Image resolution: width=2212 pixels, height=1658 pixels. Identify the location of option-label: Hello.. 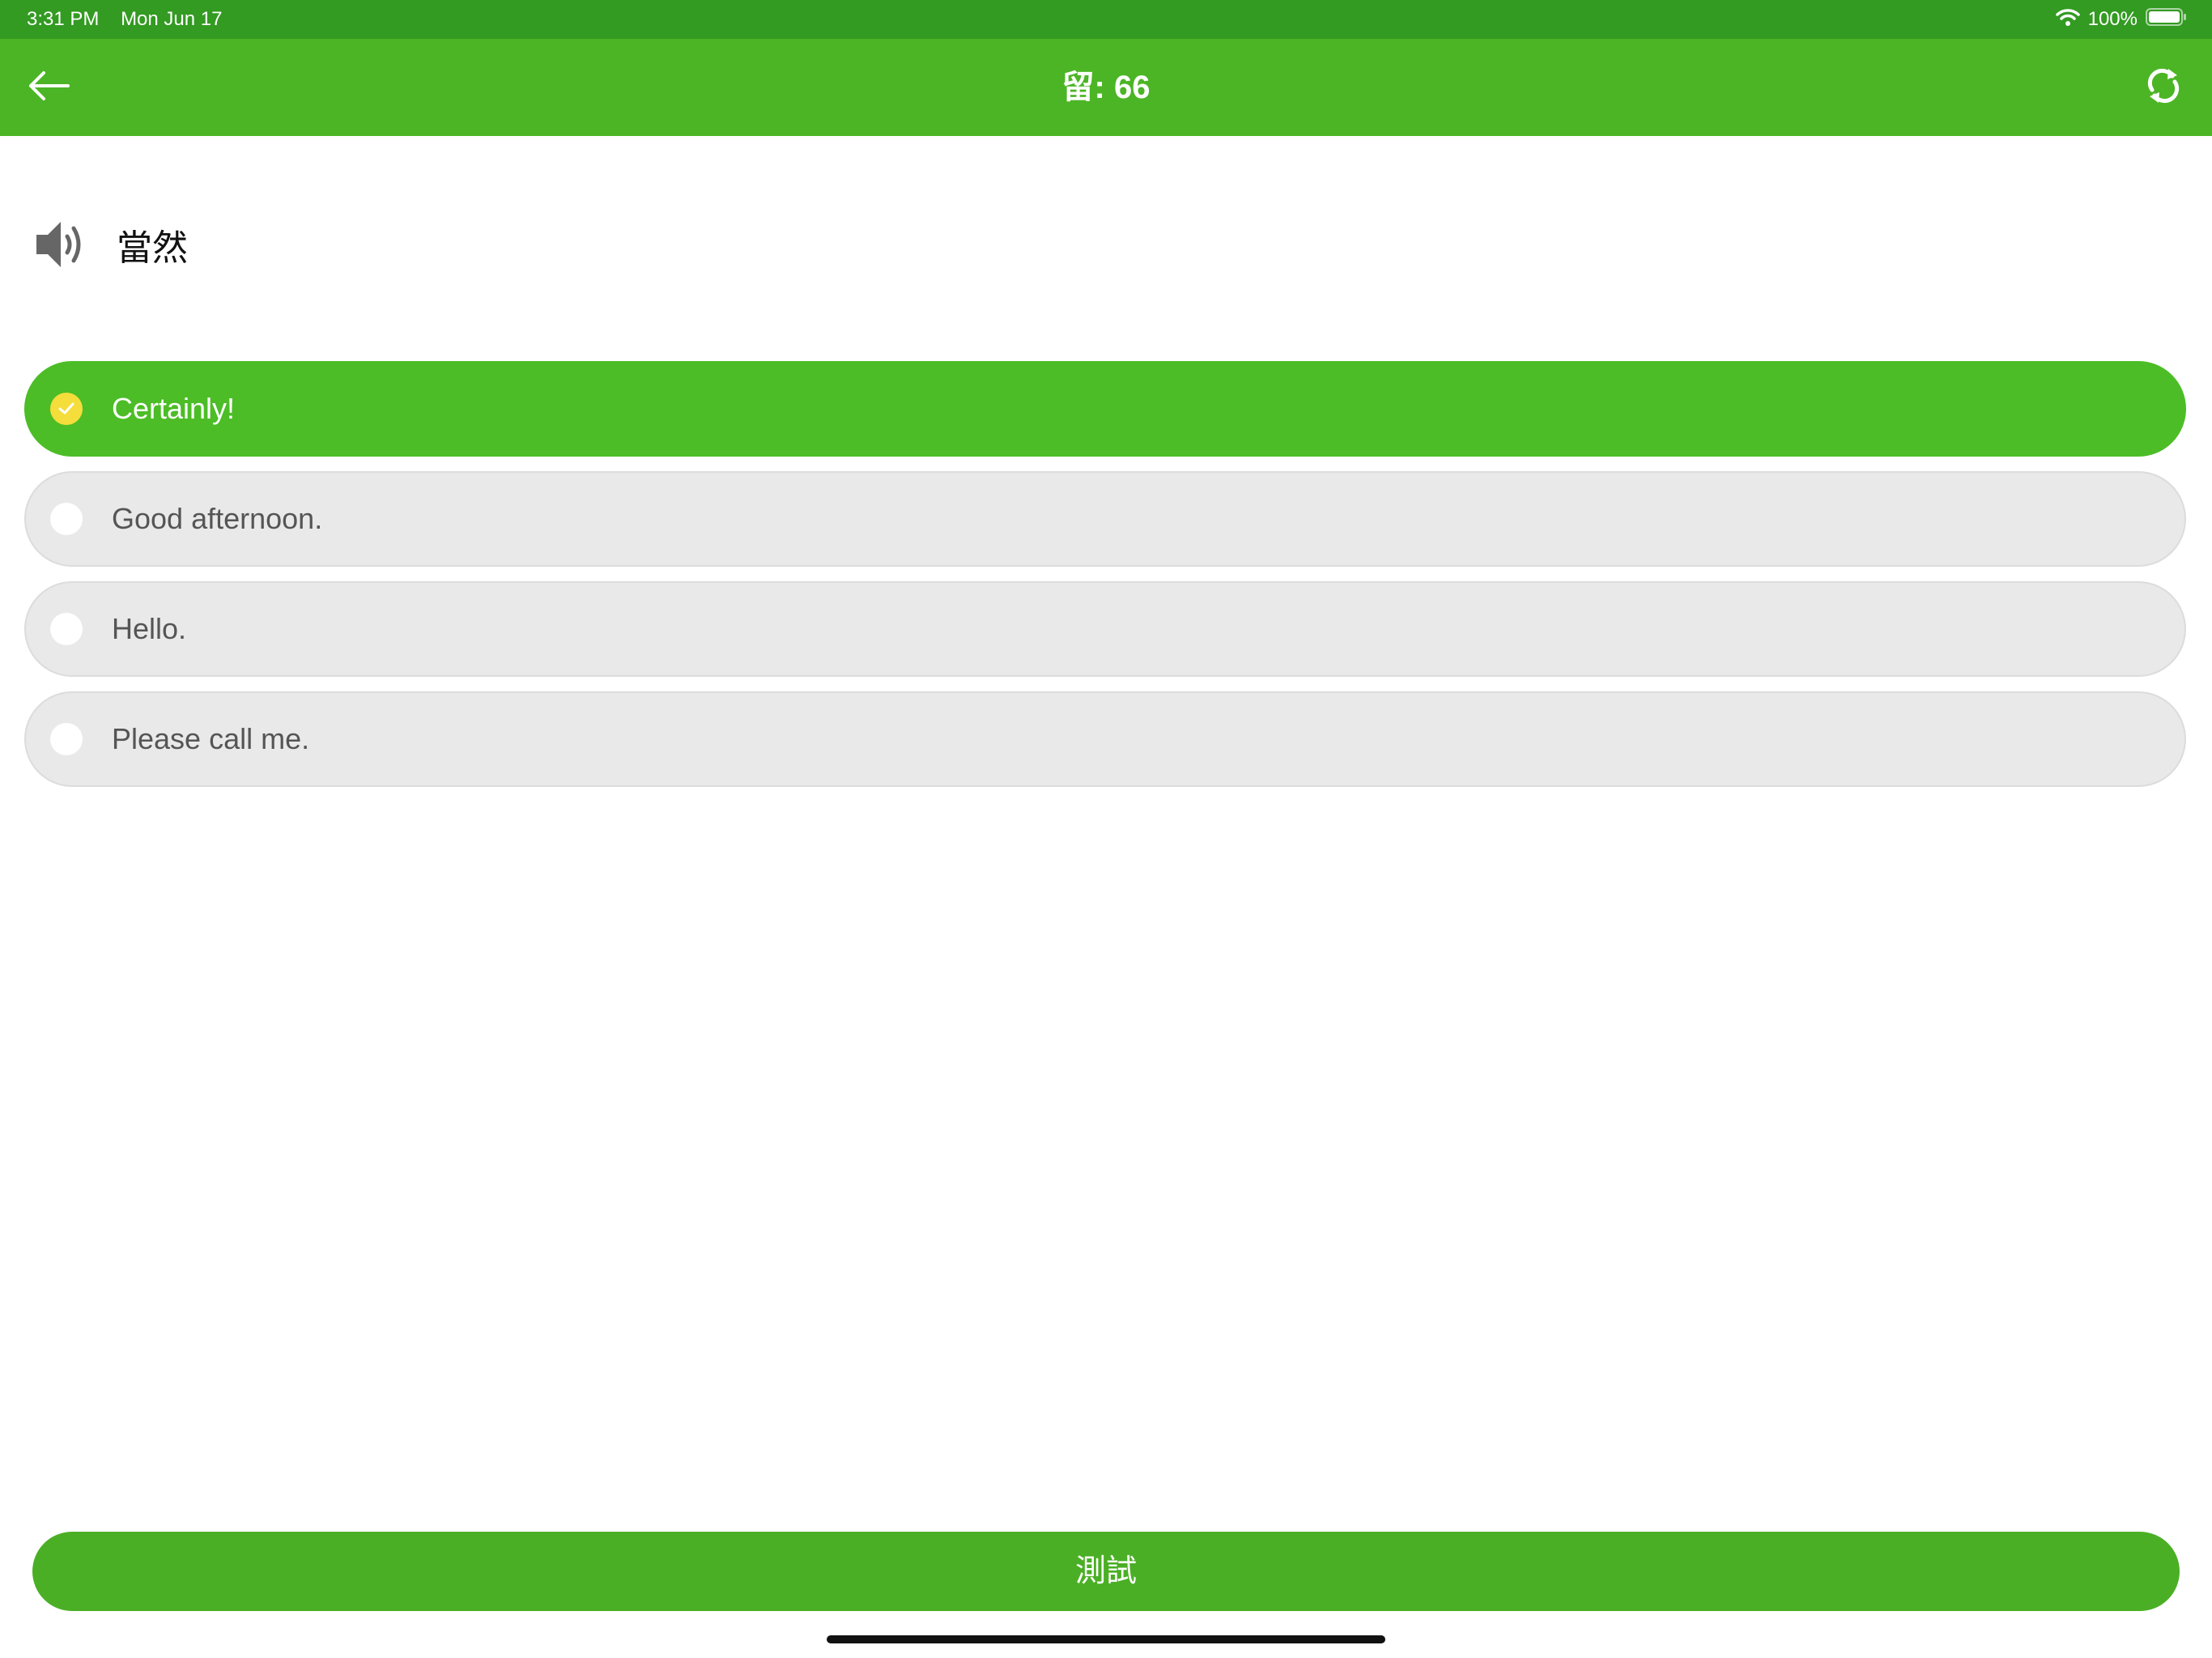
(150, 628).